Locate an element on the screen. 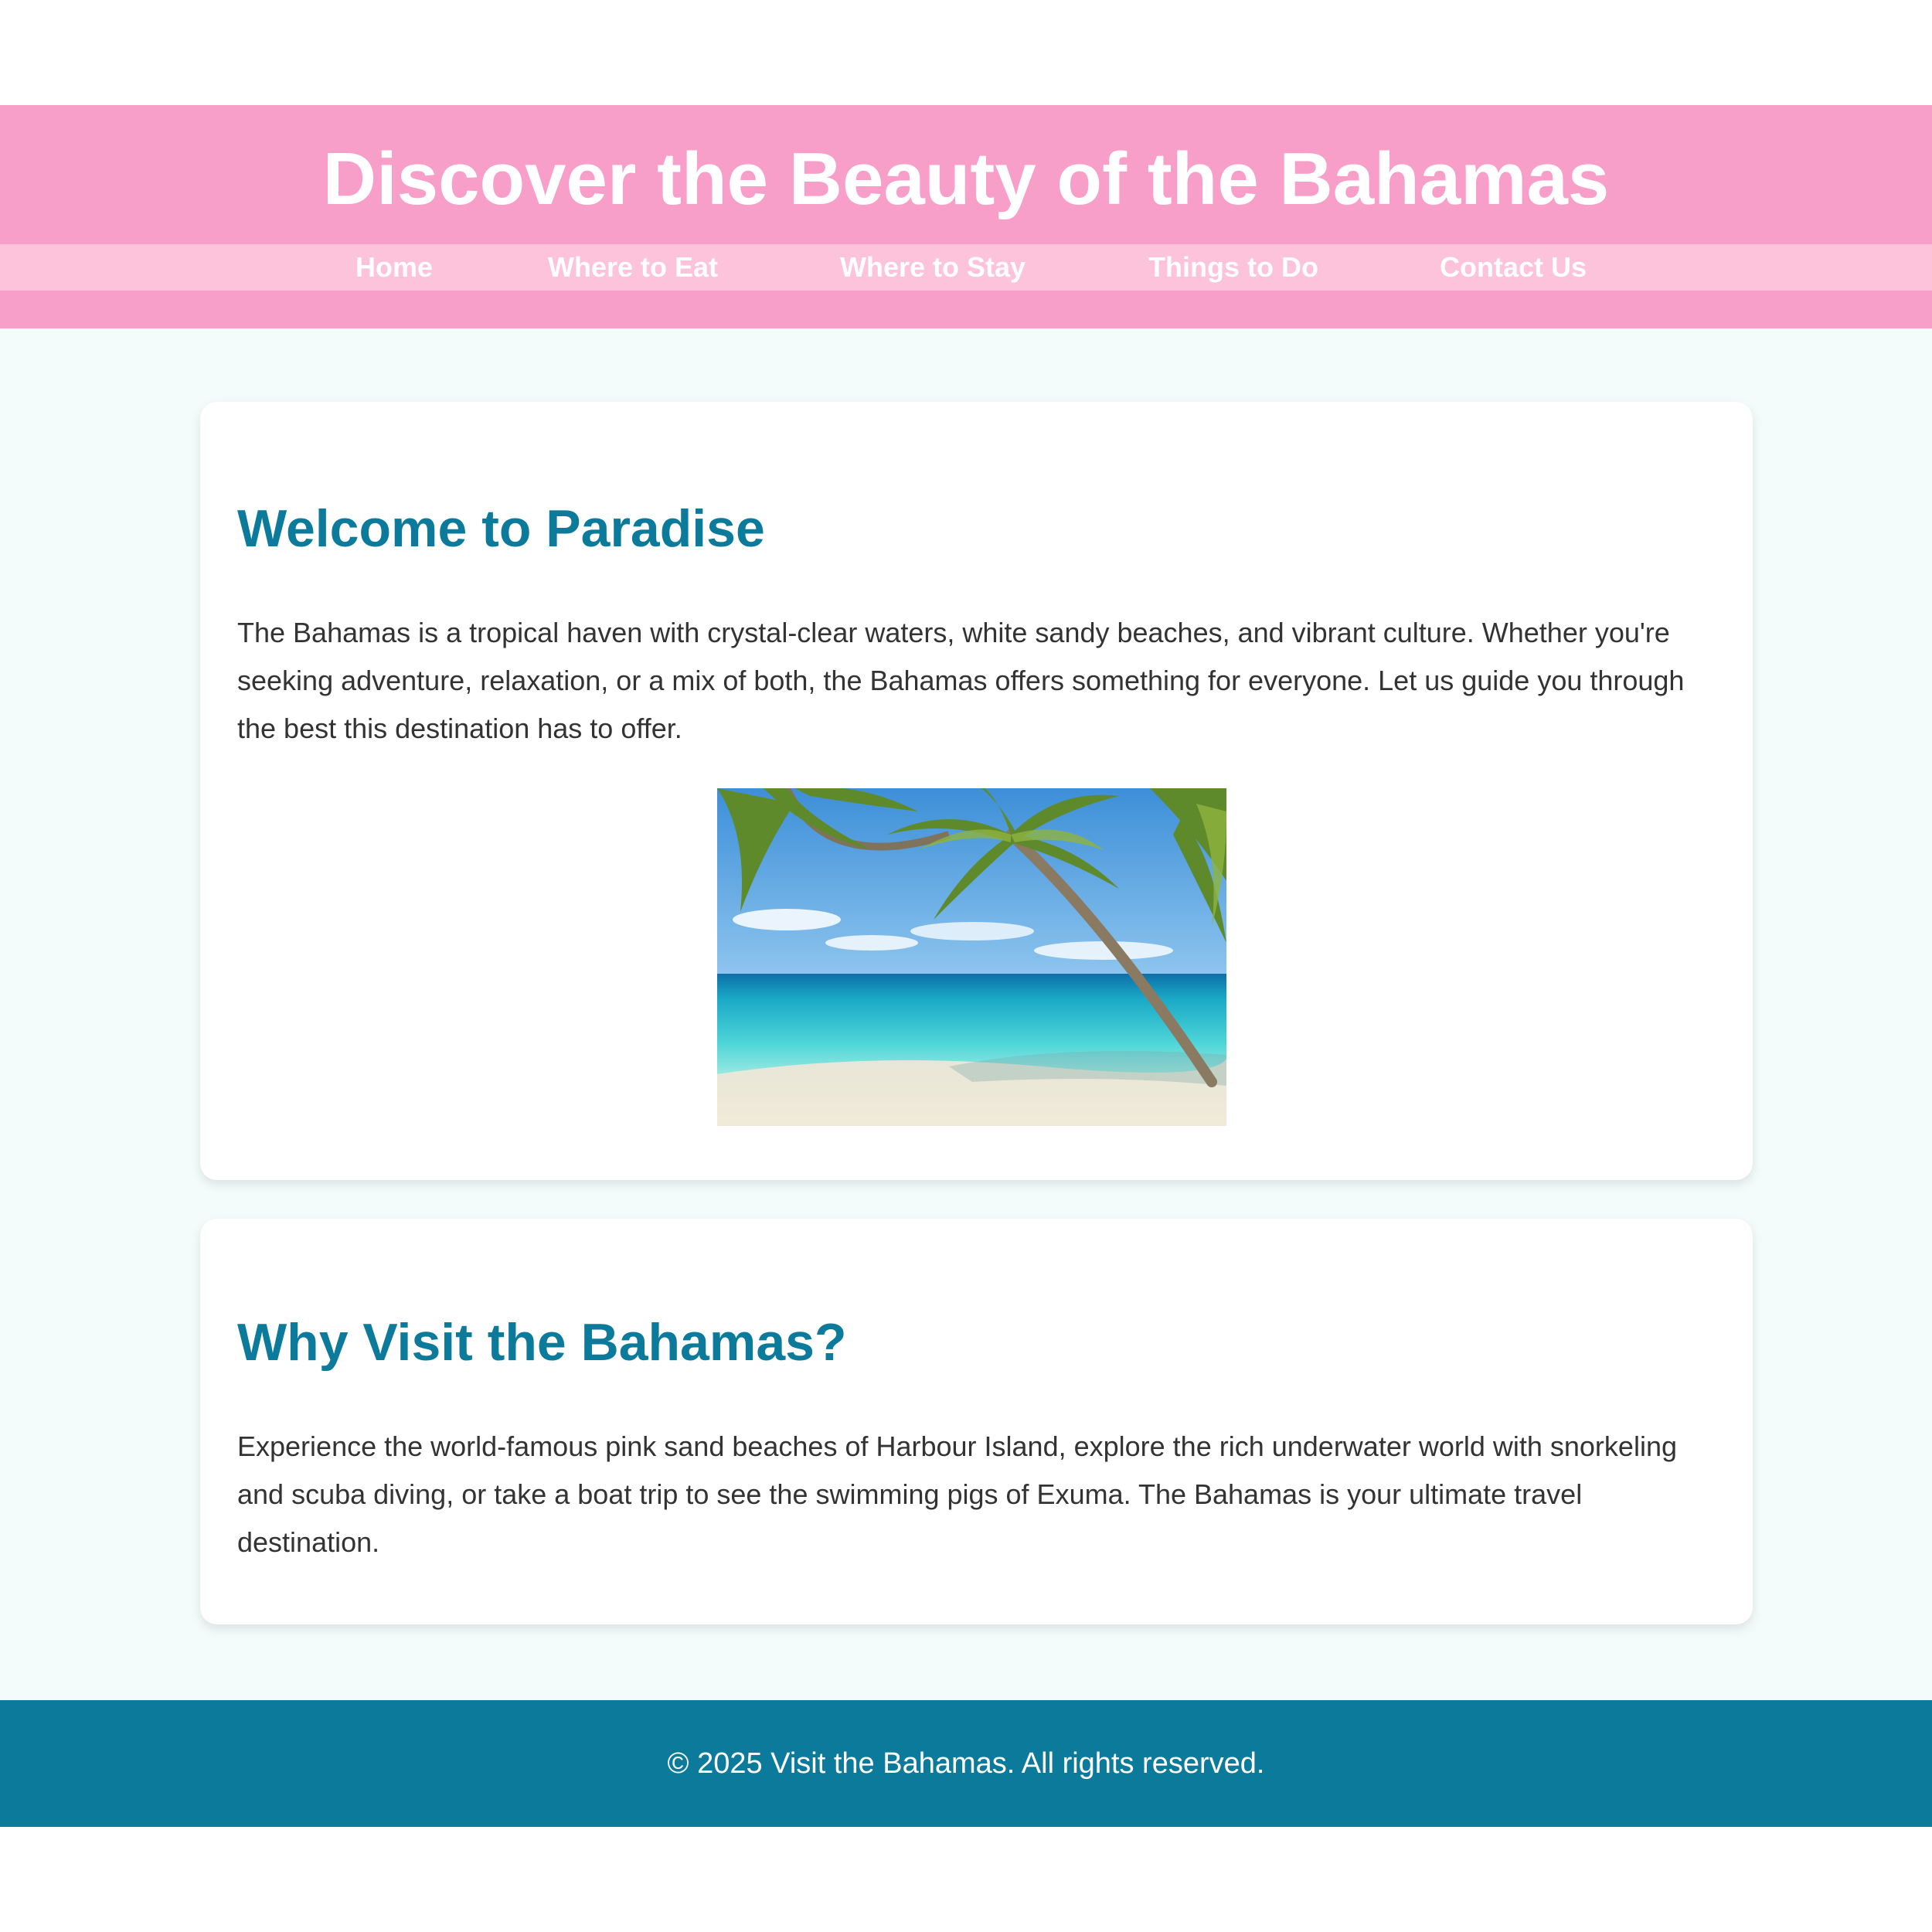 The height and width of the screenshot is (1932, 1932). nav-home-link: Home is located at coordinates (394, 268).